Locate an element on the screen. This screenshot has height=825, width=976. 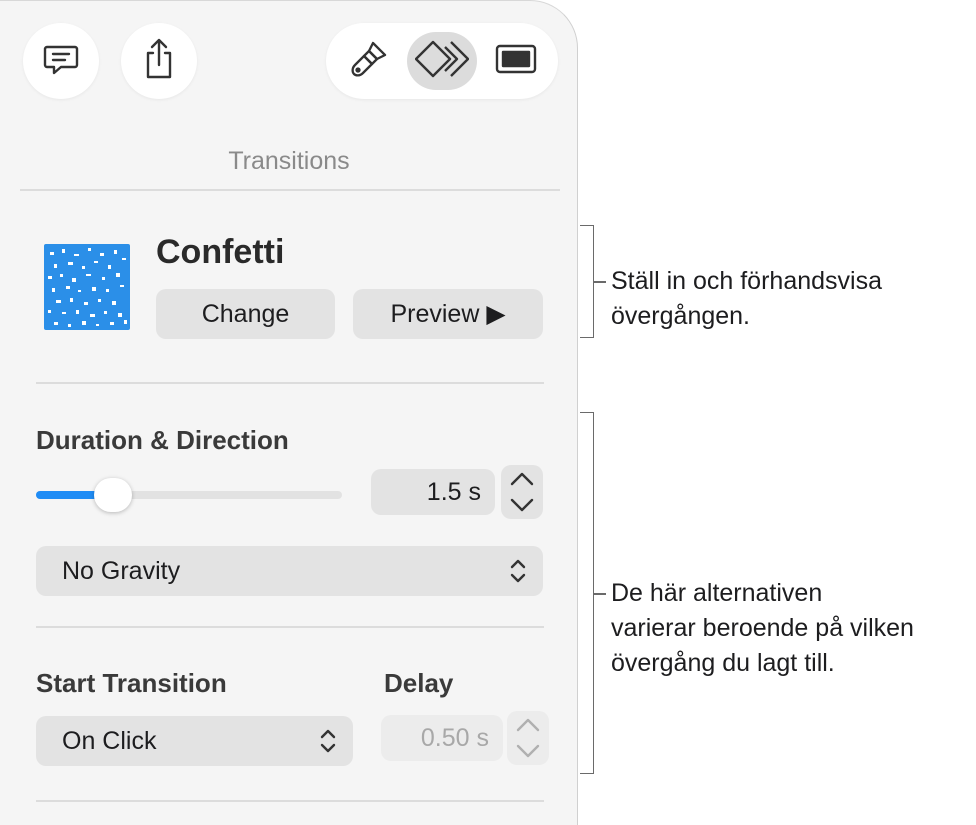
start-transition-select: On Click is located at coordinates (194, 741).